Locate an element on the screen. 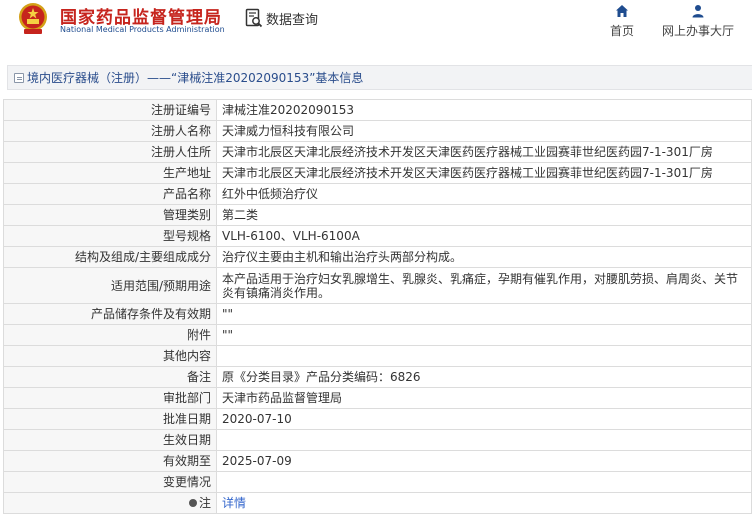  table-row: 附件 "" is located at coordinates (377, 335).